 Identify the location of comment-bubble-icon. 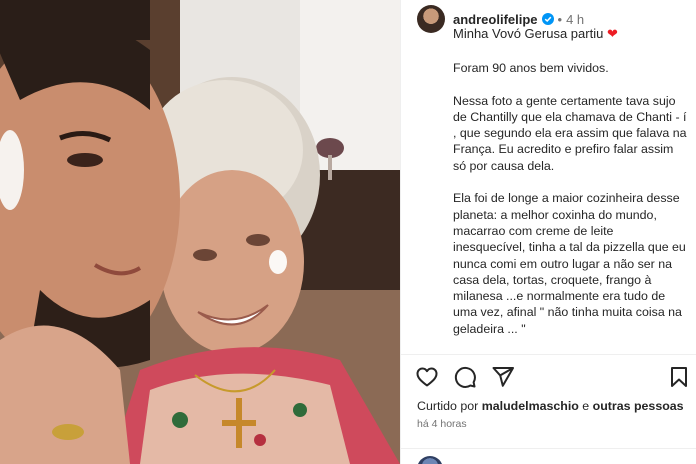
(465, 377).